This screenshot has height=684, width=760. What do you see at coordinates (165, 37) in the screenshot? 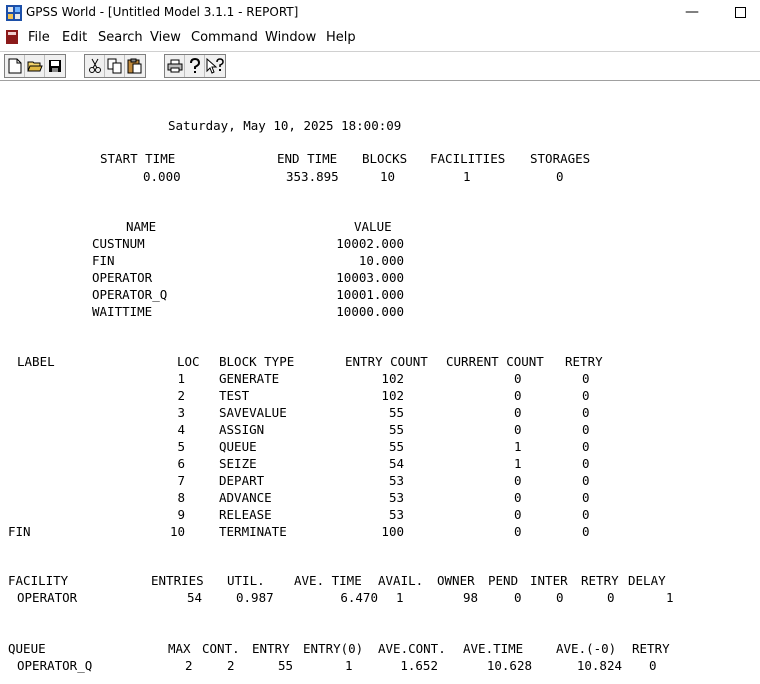
I see `menu-view: View` at bounding box center [165, 37].